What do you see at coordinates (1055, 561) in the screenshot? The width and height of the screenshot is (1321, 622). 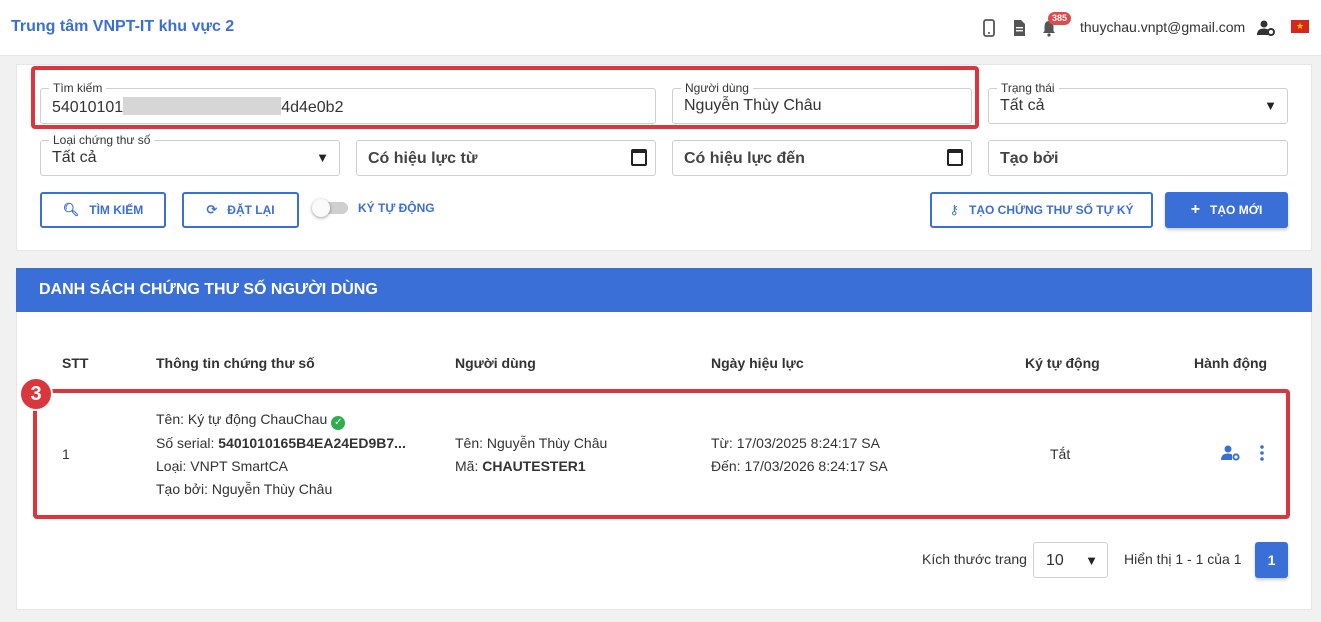 I see `page-size-value: 10` at bounding box center [1055, 561].